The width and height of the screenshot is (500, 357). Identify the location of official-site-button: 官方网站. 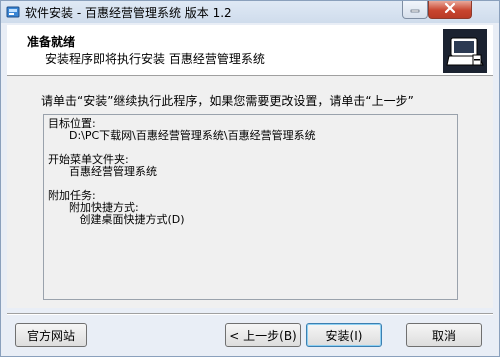
(51, 335).